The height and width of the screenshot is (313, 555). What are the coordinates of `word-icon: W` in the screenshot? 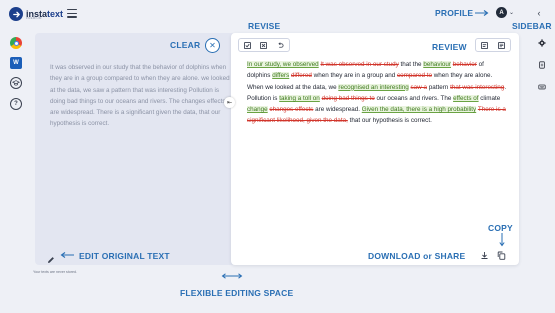 It's located at (16, 63).